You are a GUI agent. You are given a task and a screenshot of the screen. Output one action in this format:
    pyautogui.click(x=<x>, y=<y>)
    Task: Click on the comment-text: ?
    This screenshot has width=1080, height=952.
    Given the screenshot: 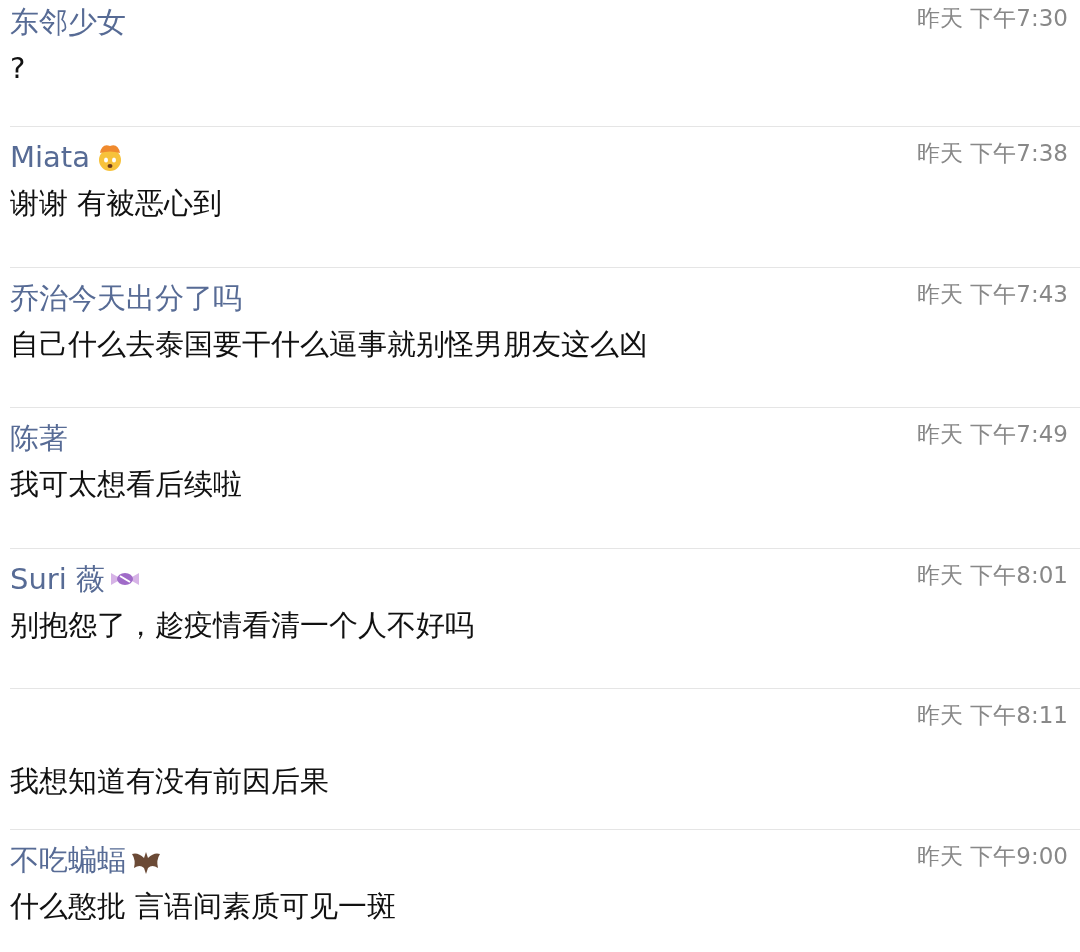 What is the action you would take?
    pyautogui.click(x=18, y=68)
    